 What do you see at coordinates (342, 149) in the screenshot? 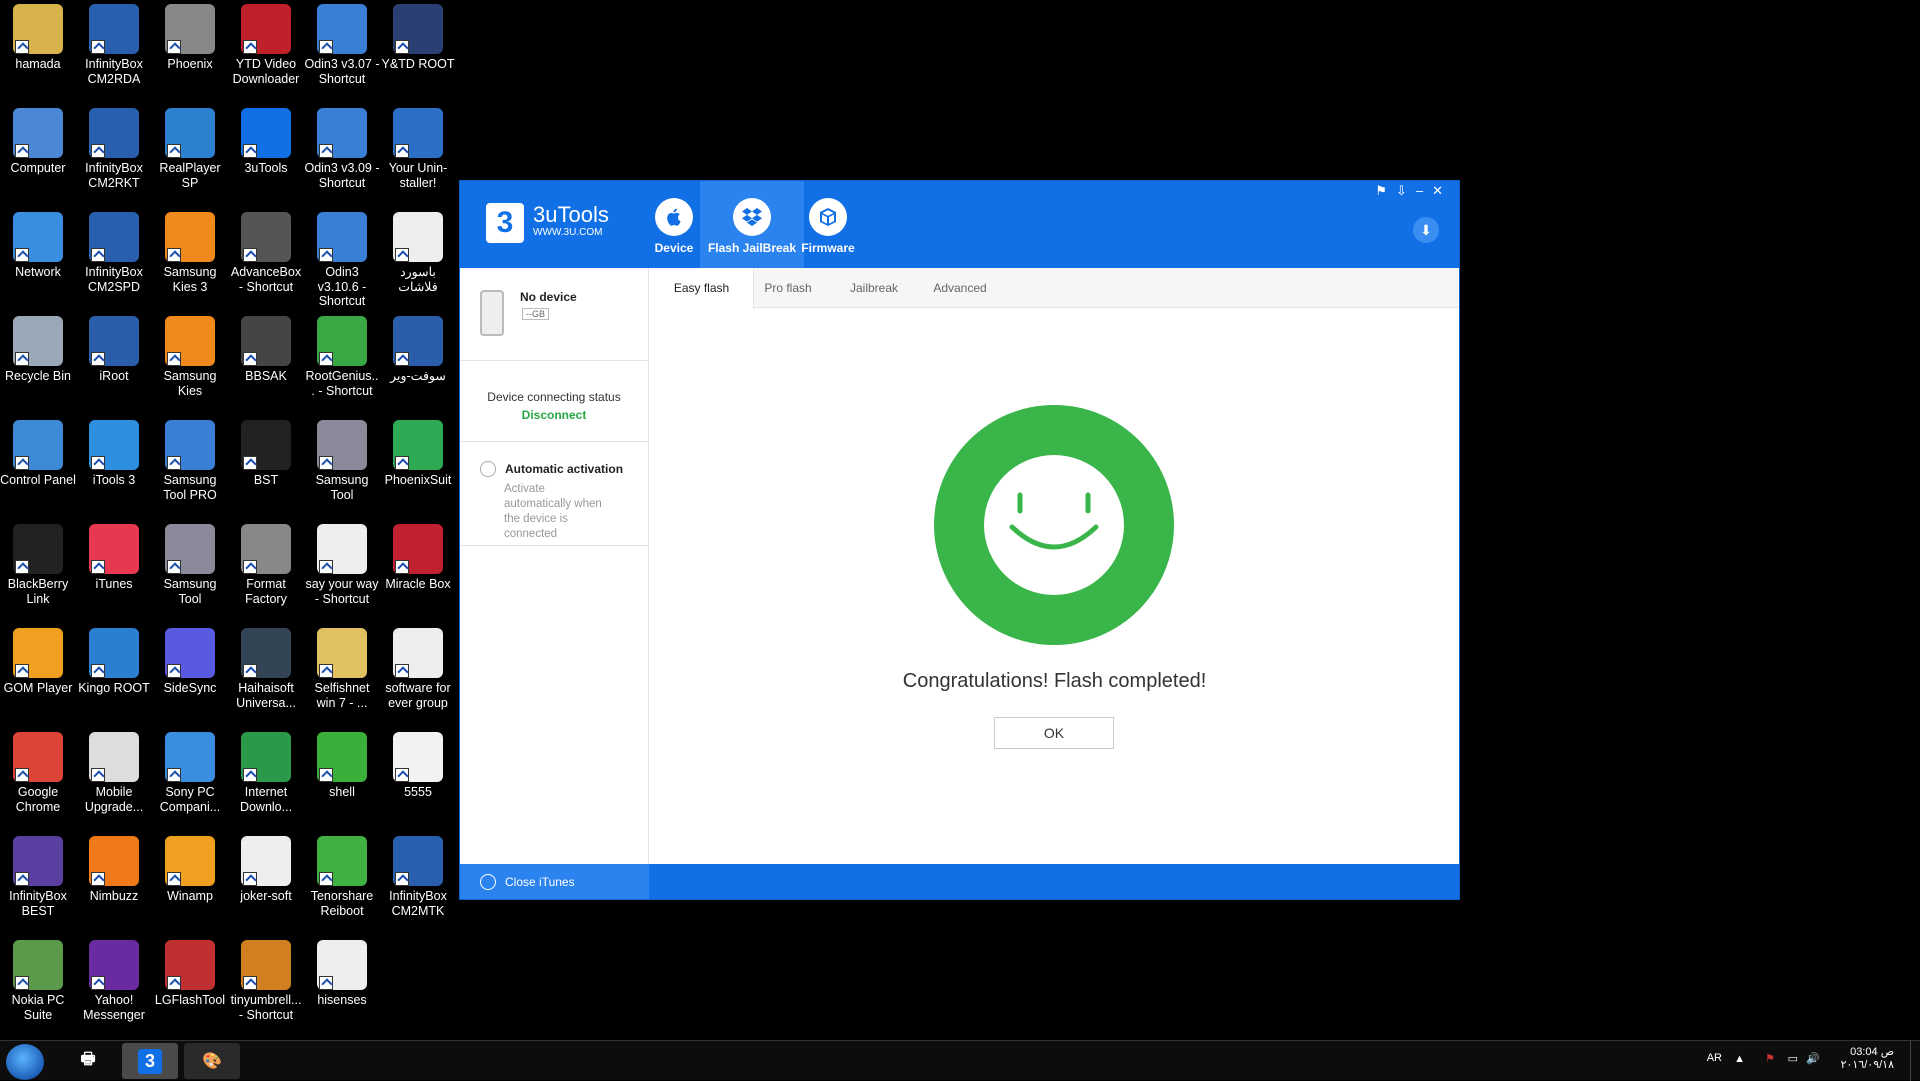
I see `desktop-shortcut: Odin3 v3.09 - Shortcut` at bounding box center [342, 149].